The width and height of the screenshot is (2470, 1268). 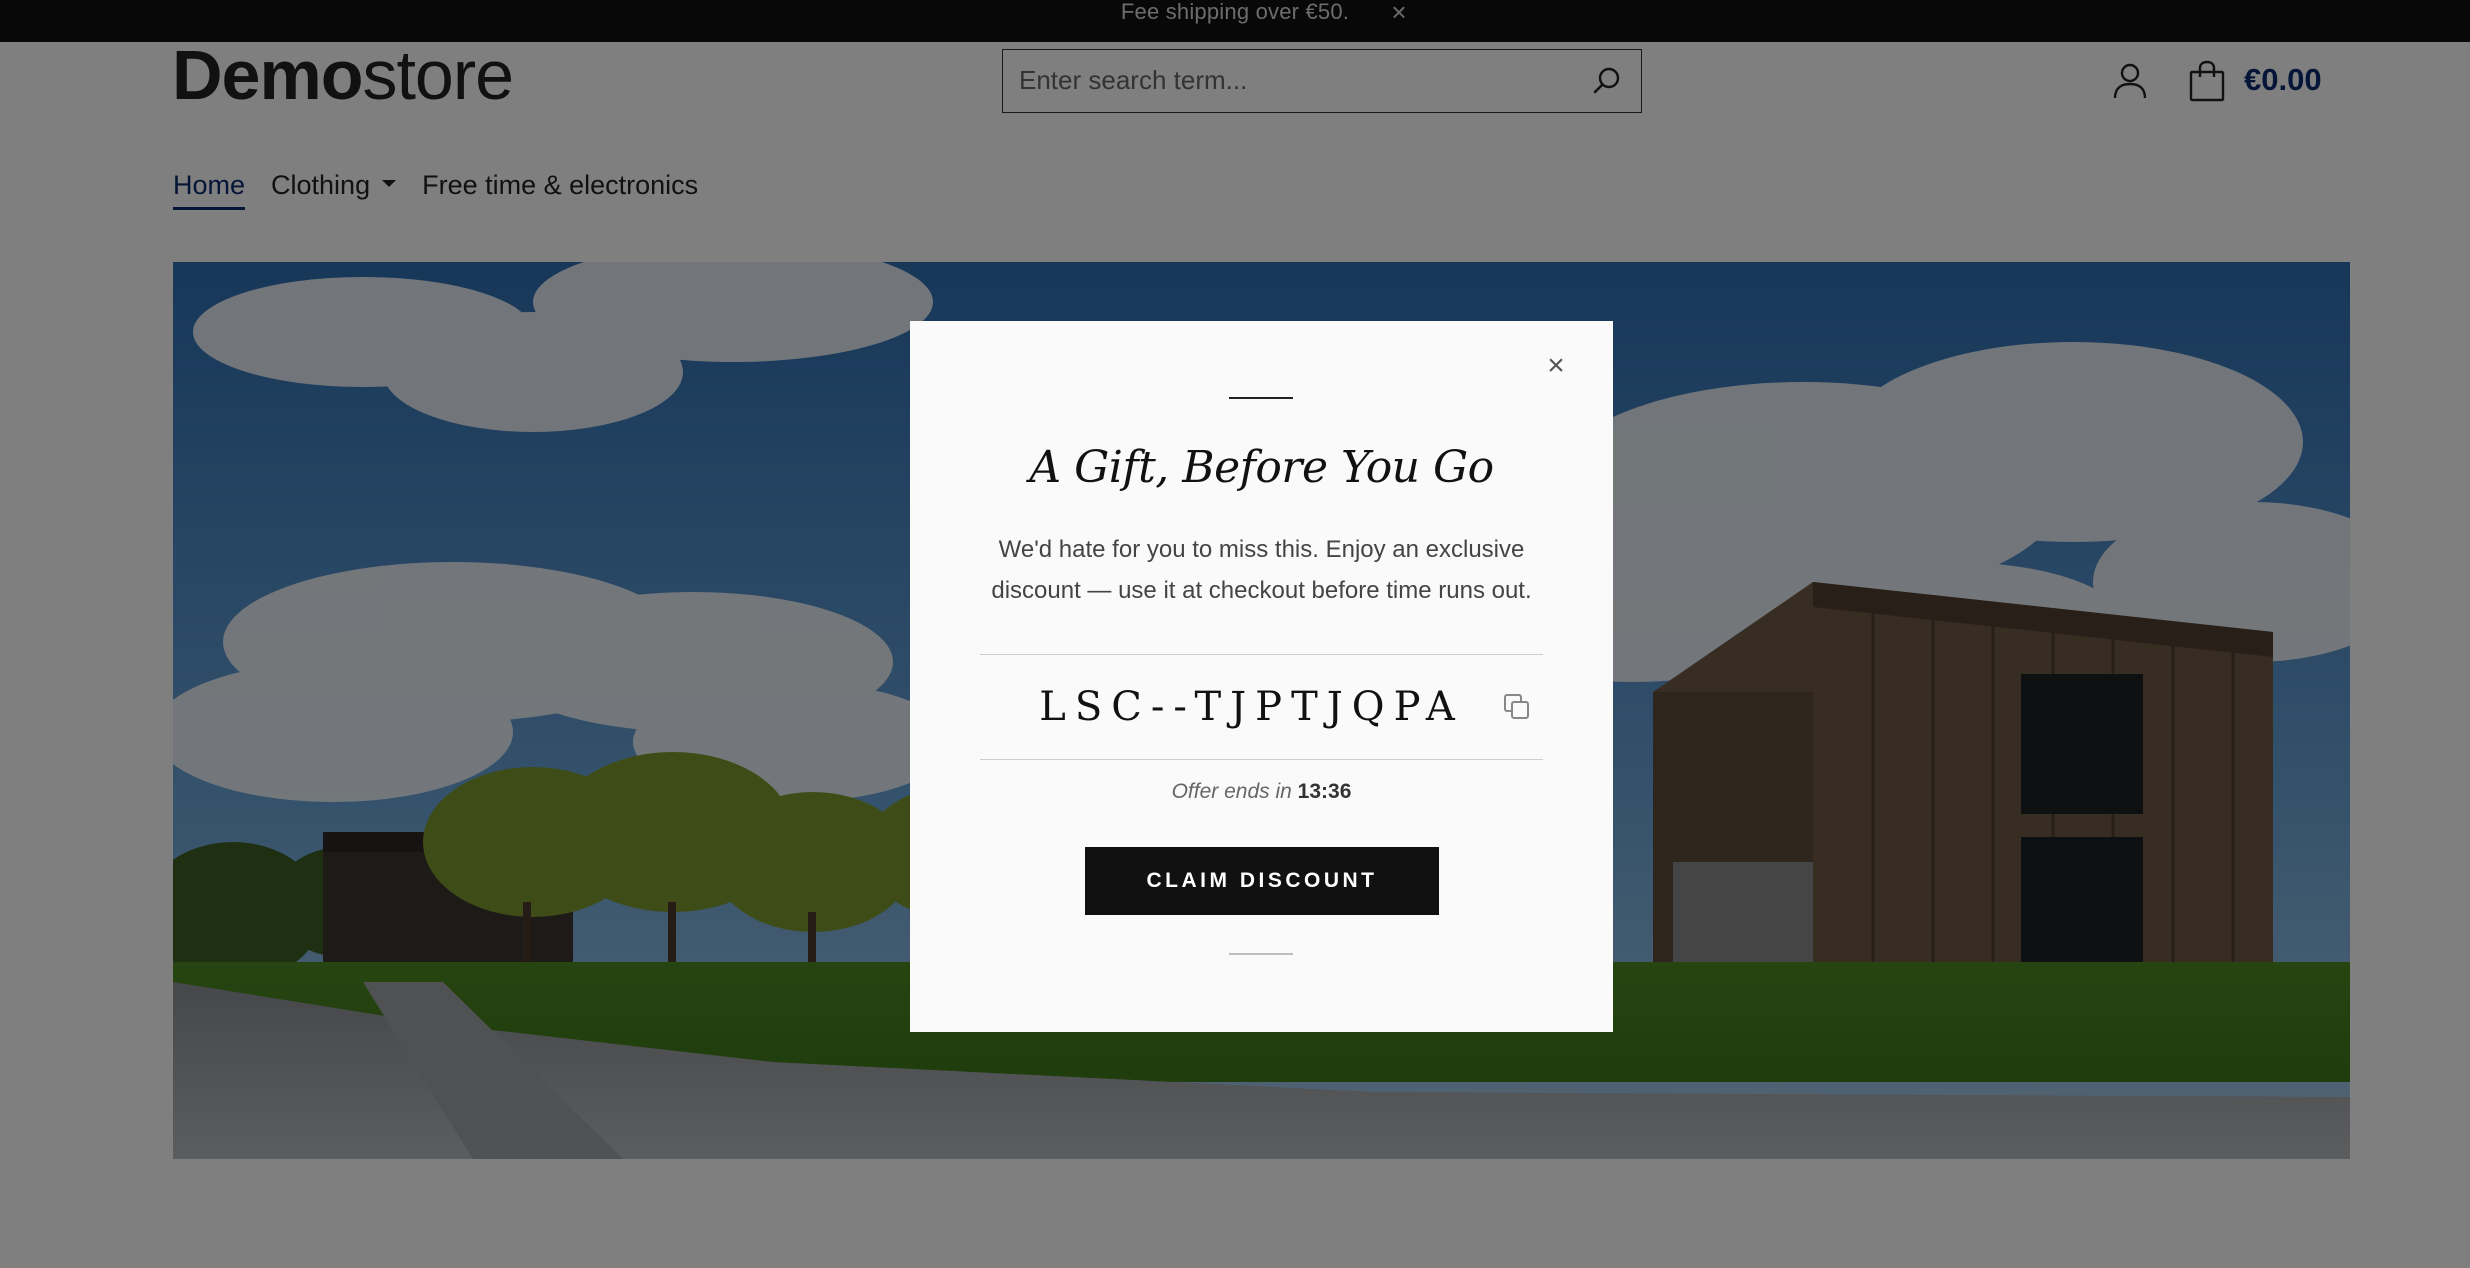 I want to click on claim-discount-button: CLAIM DISCOUNT, so click(x=1262, y=881).